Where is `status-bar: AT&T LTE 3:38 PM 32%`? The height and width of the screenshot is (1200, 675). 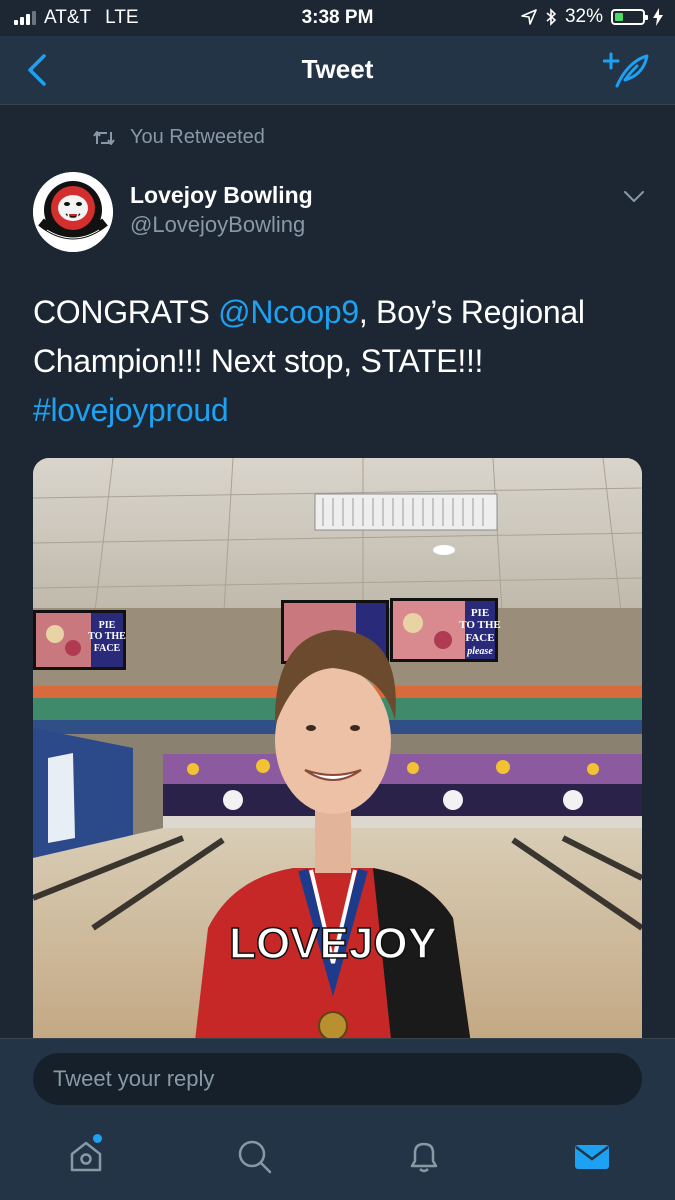
status-bar: AT&T LTE 3:38 PM 32% is located at coordinates (337, 18).